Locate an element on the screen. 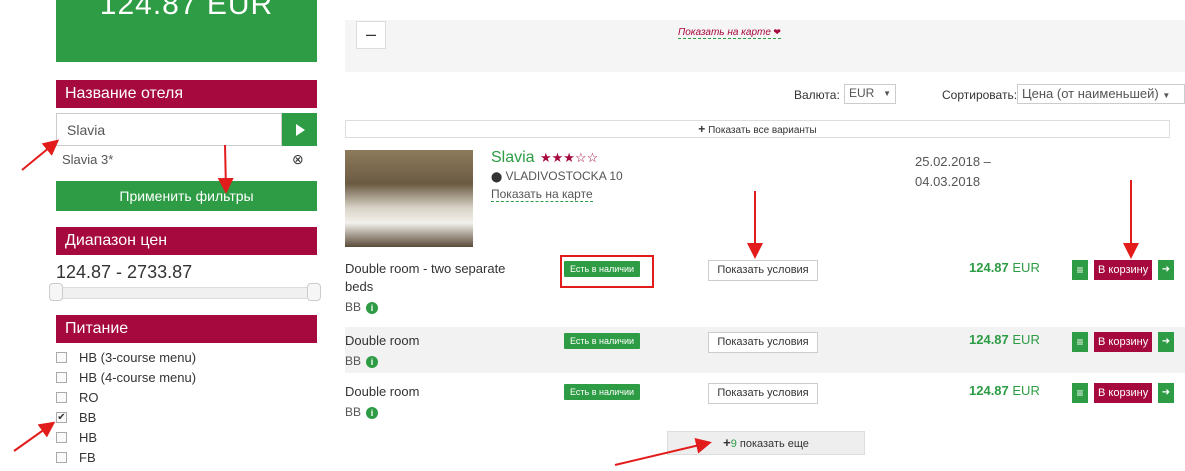  play-arrow-icon is located at coordinates (300, 129).